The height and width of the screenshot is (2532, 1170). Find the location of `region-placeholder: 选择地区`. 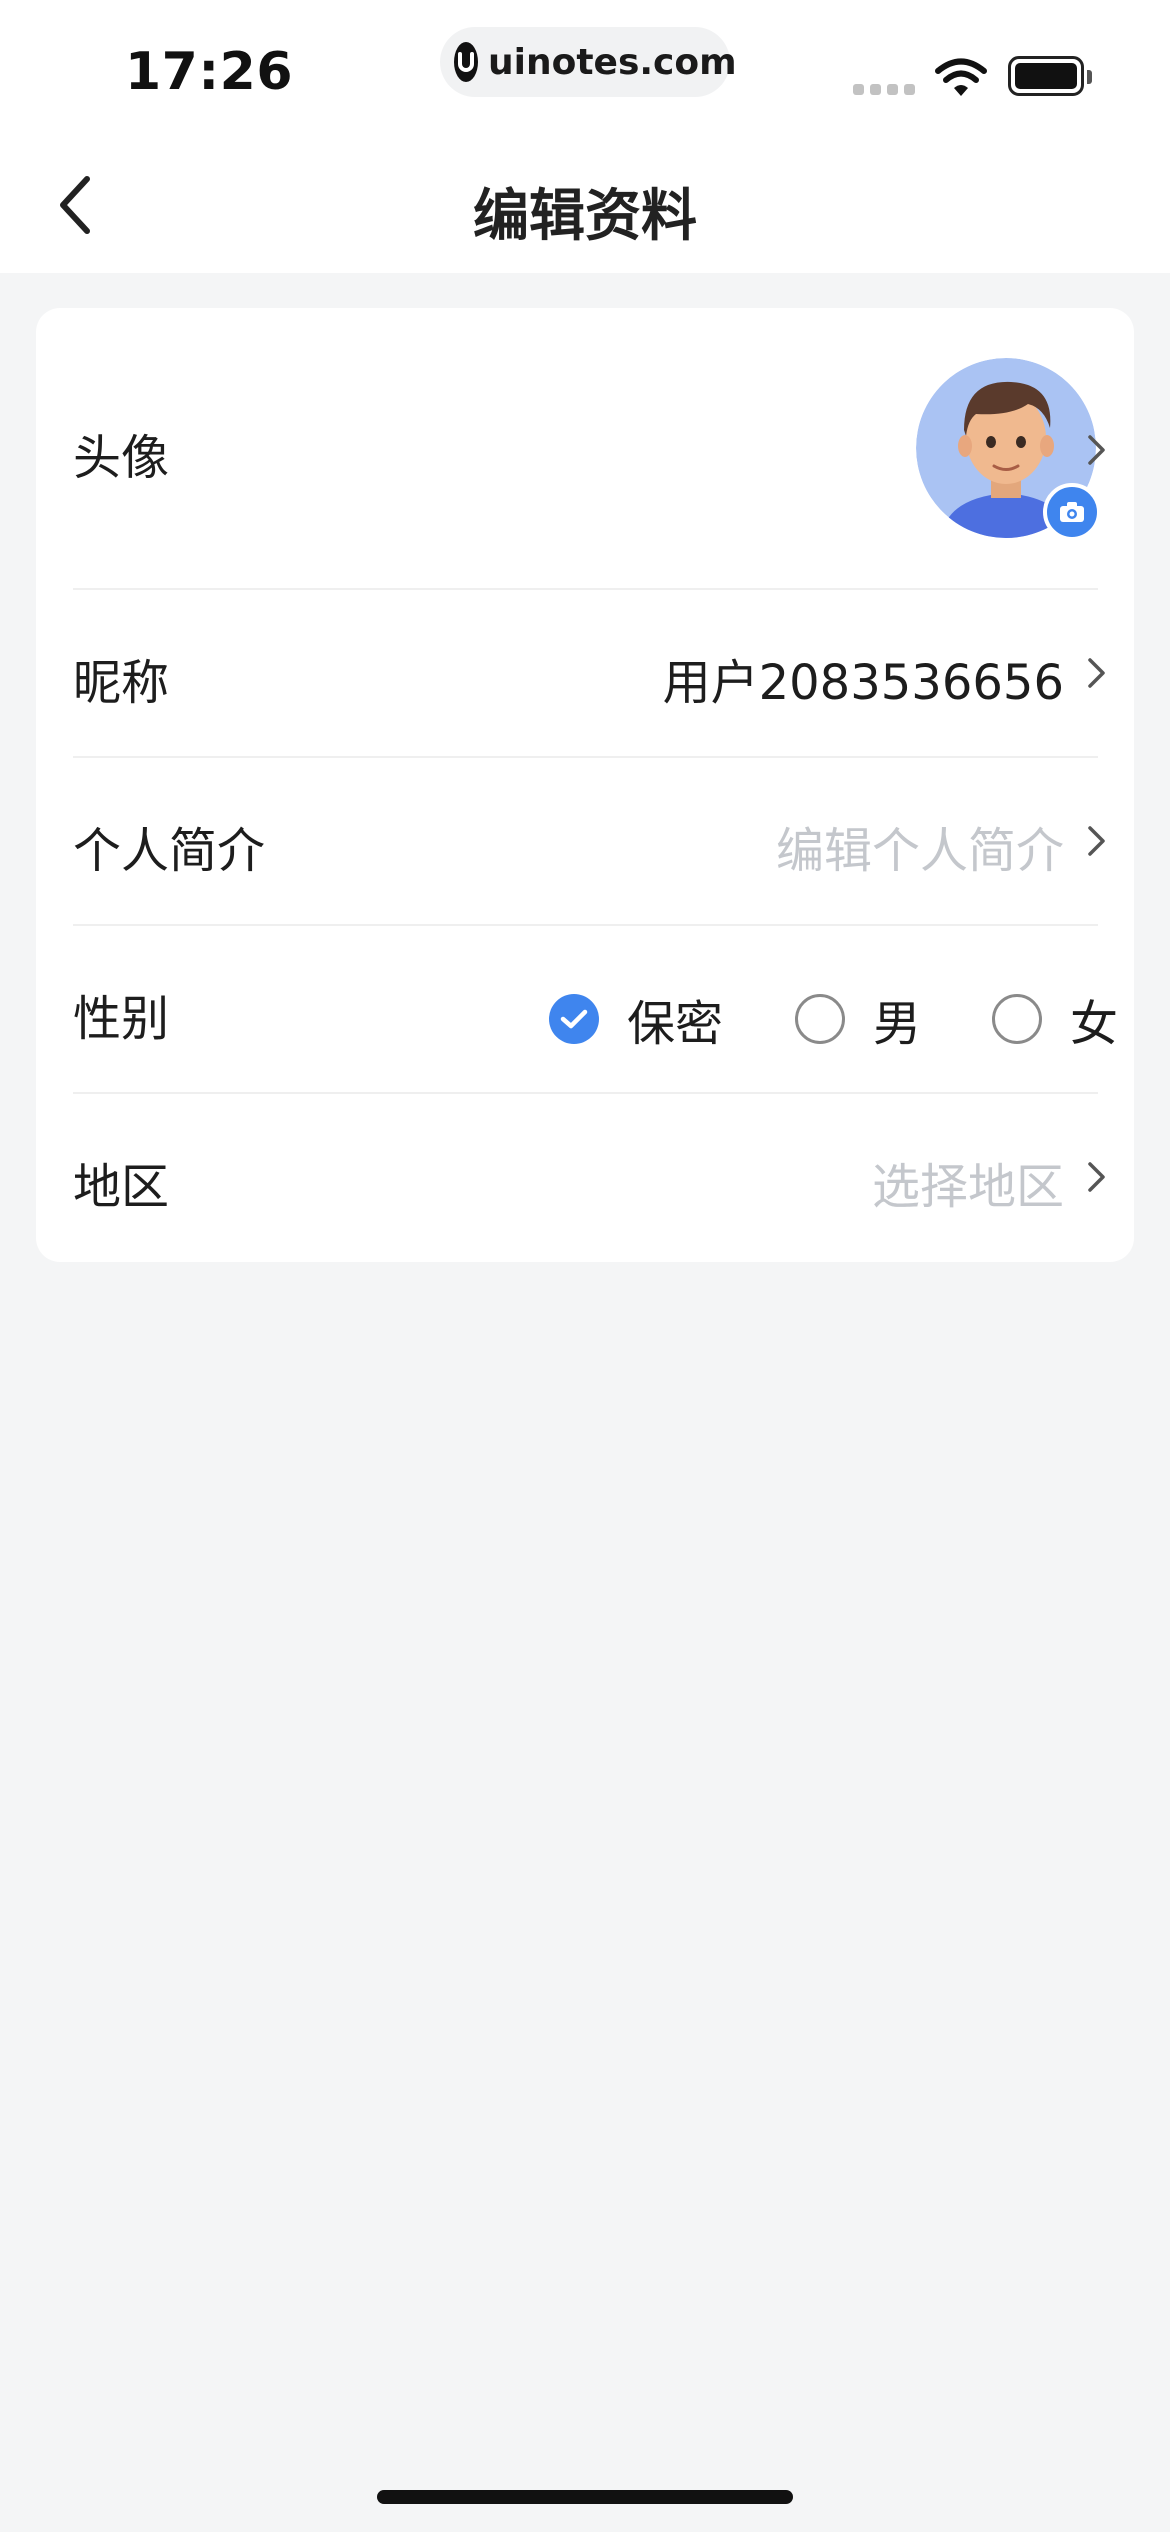

region-placeholder: 选择地区 is located at coordinates (967, 1187).